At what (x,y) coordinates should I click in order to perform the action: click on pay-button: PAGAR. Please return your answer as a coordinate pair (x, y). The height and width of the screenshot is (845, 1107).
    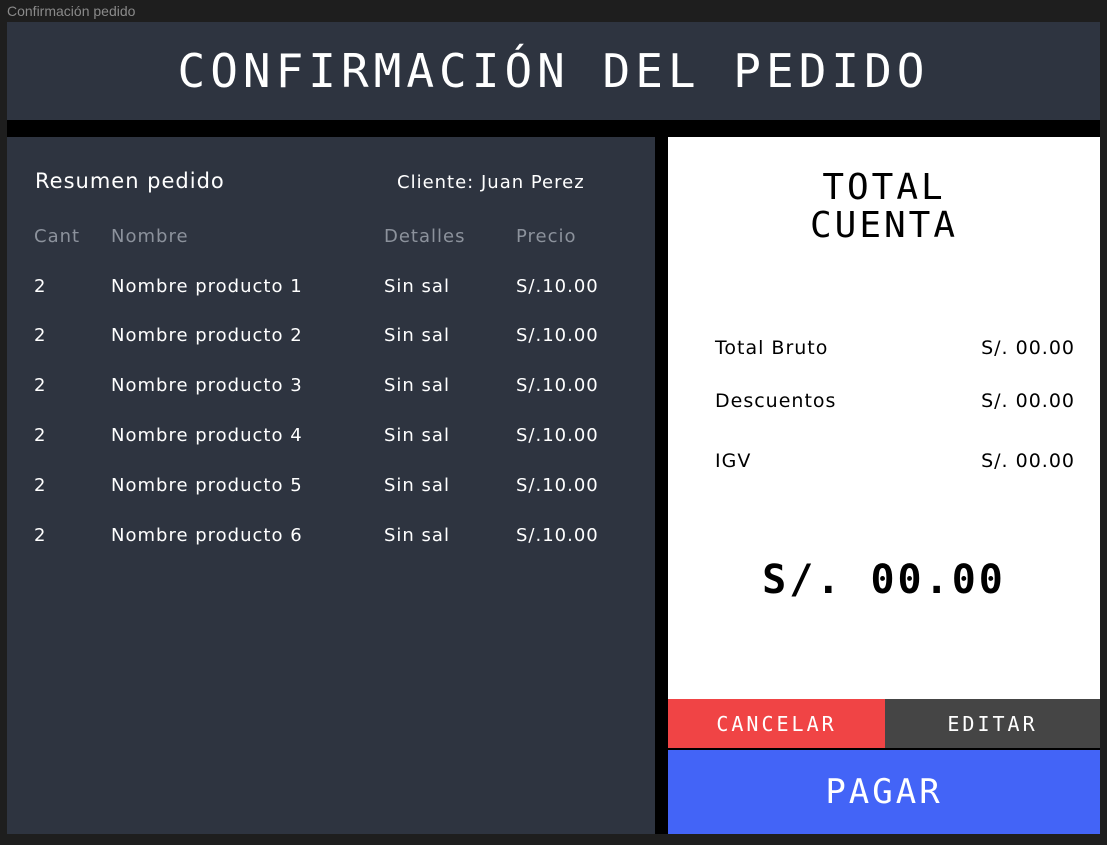
    Looking at the image, I should click on (884, 792).